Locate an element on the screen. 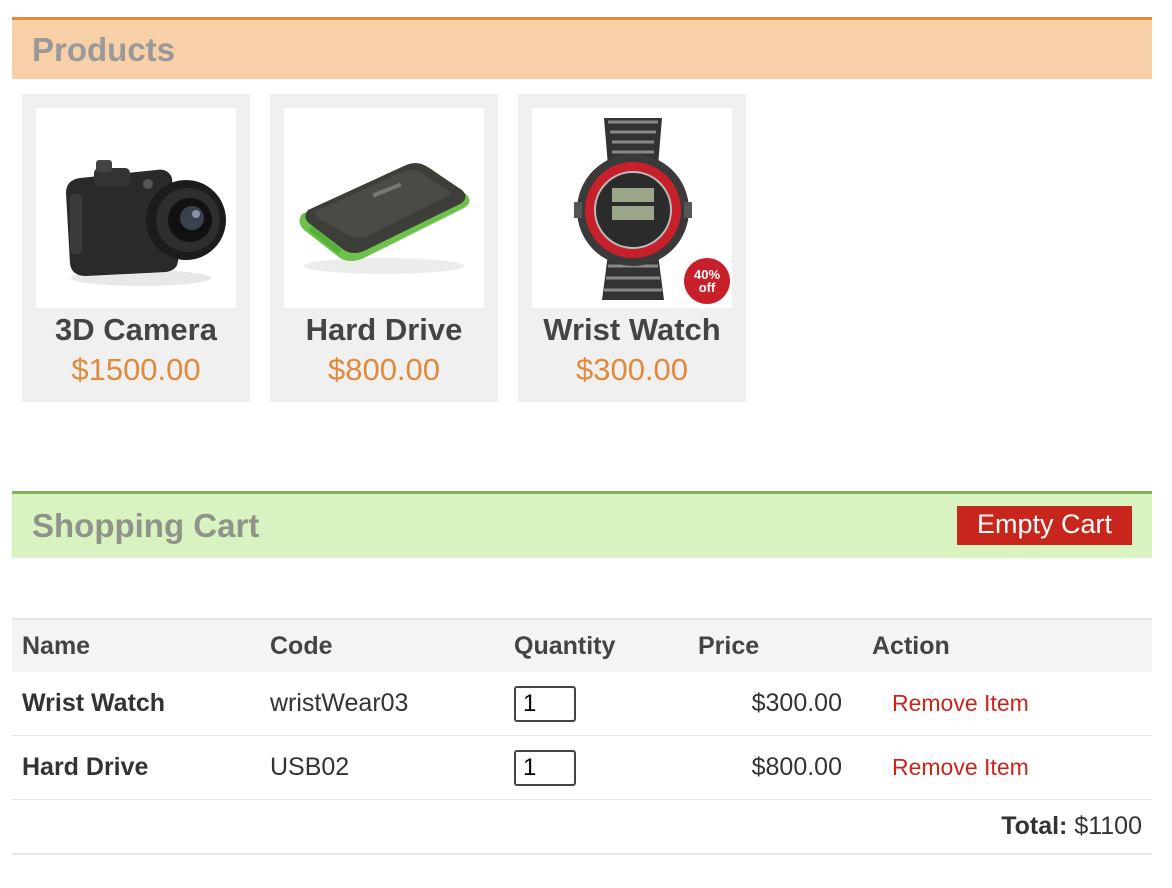 This screenshot has width=1172, height=888. cart-item-name: Hard Drive is located at coordinates (136, 767).